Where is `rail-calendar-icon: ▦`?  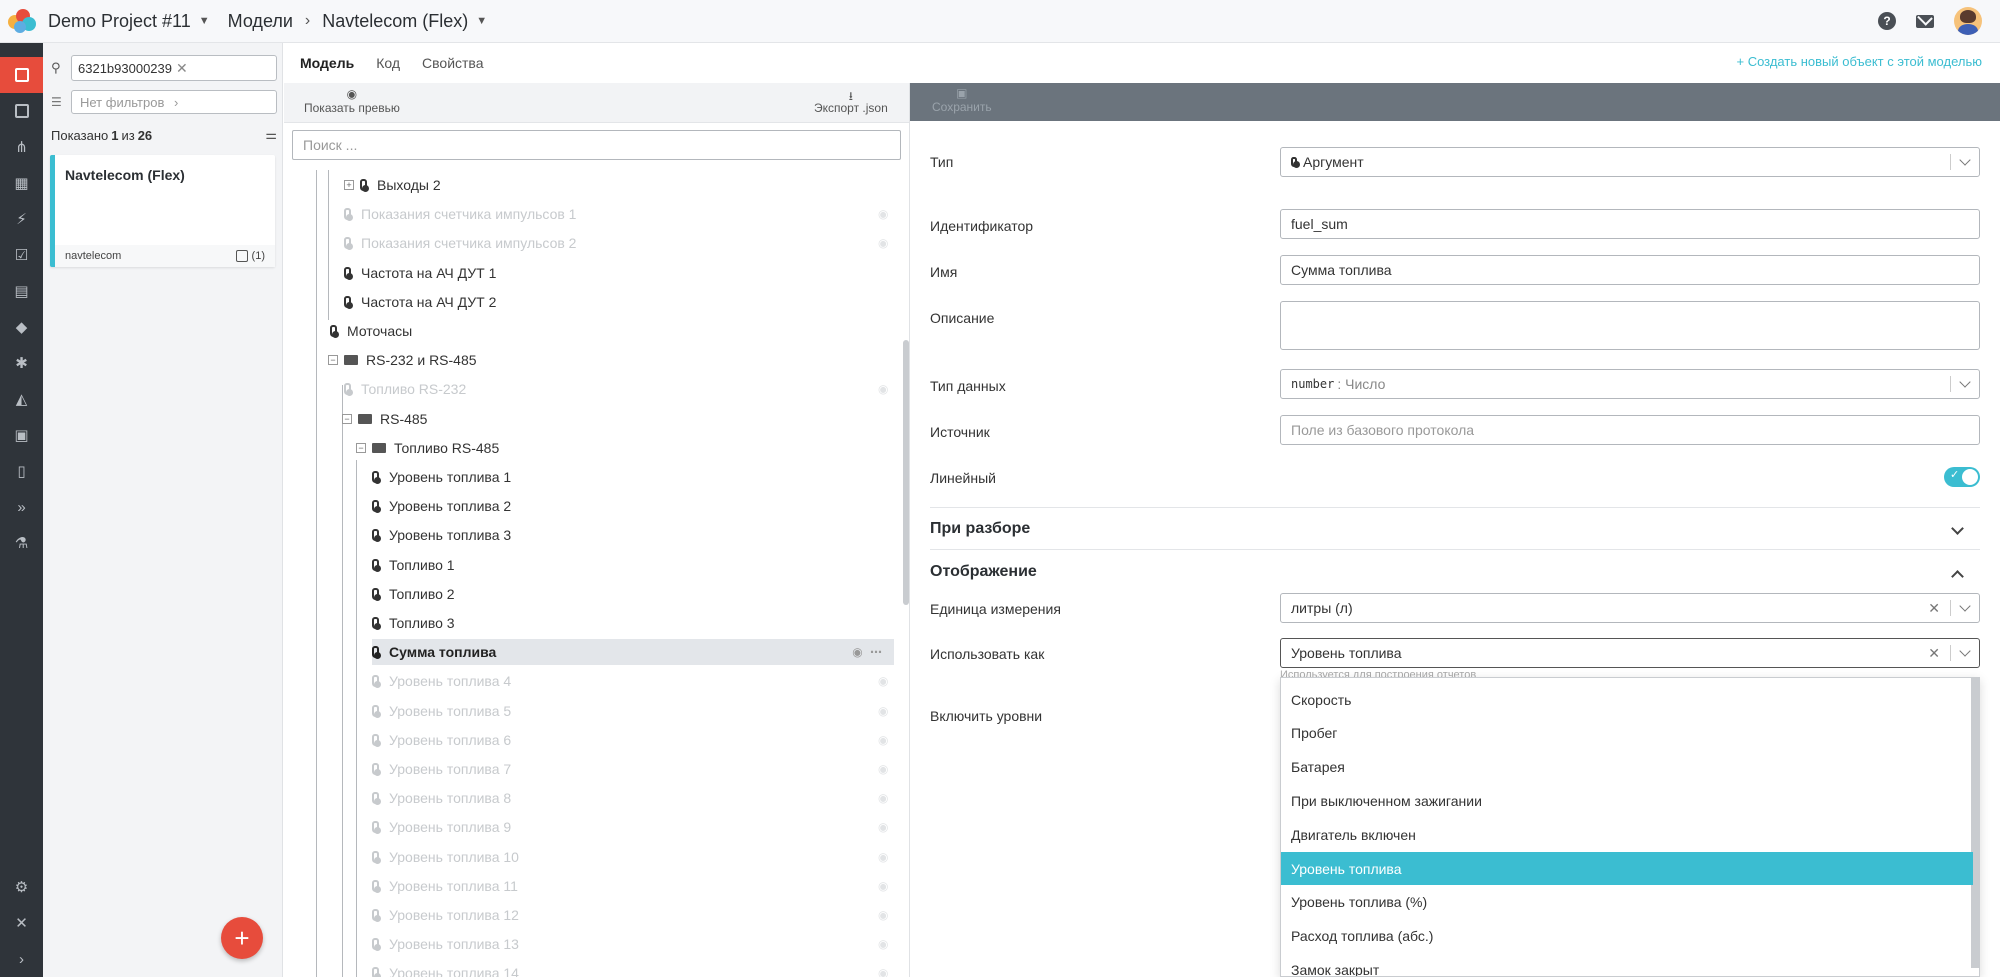
rail-calendar-icon: ▦ is located at coordinates (21, 183).